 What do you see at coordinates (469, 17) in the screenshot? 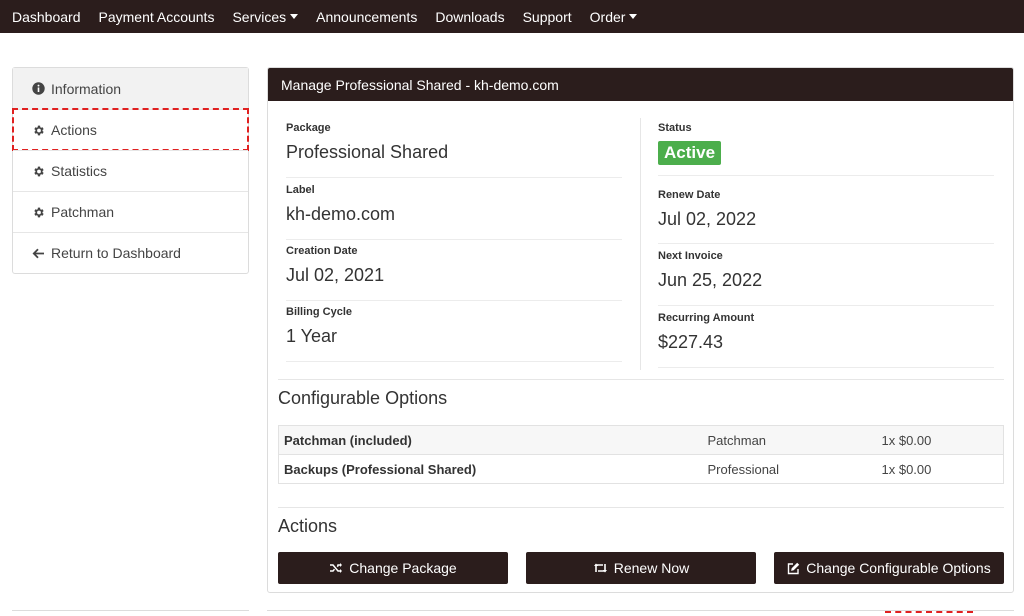
I see `nav-downloads: Downloads` at bounding box center [469, 17].